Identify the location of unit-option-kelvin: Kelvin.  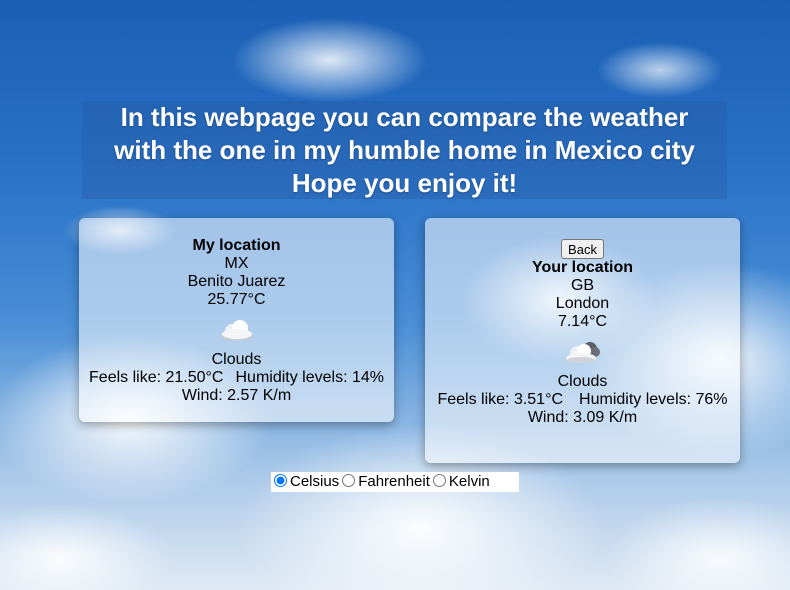
(460, 481).